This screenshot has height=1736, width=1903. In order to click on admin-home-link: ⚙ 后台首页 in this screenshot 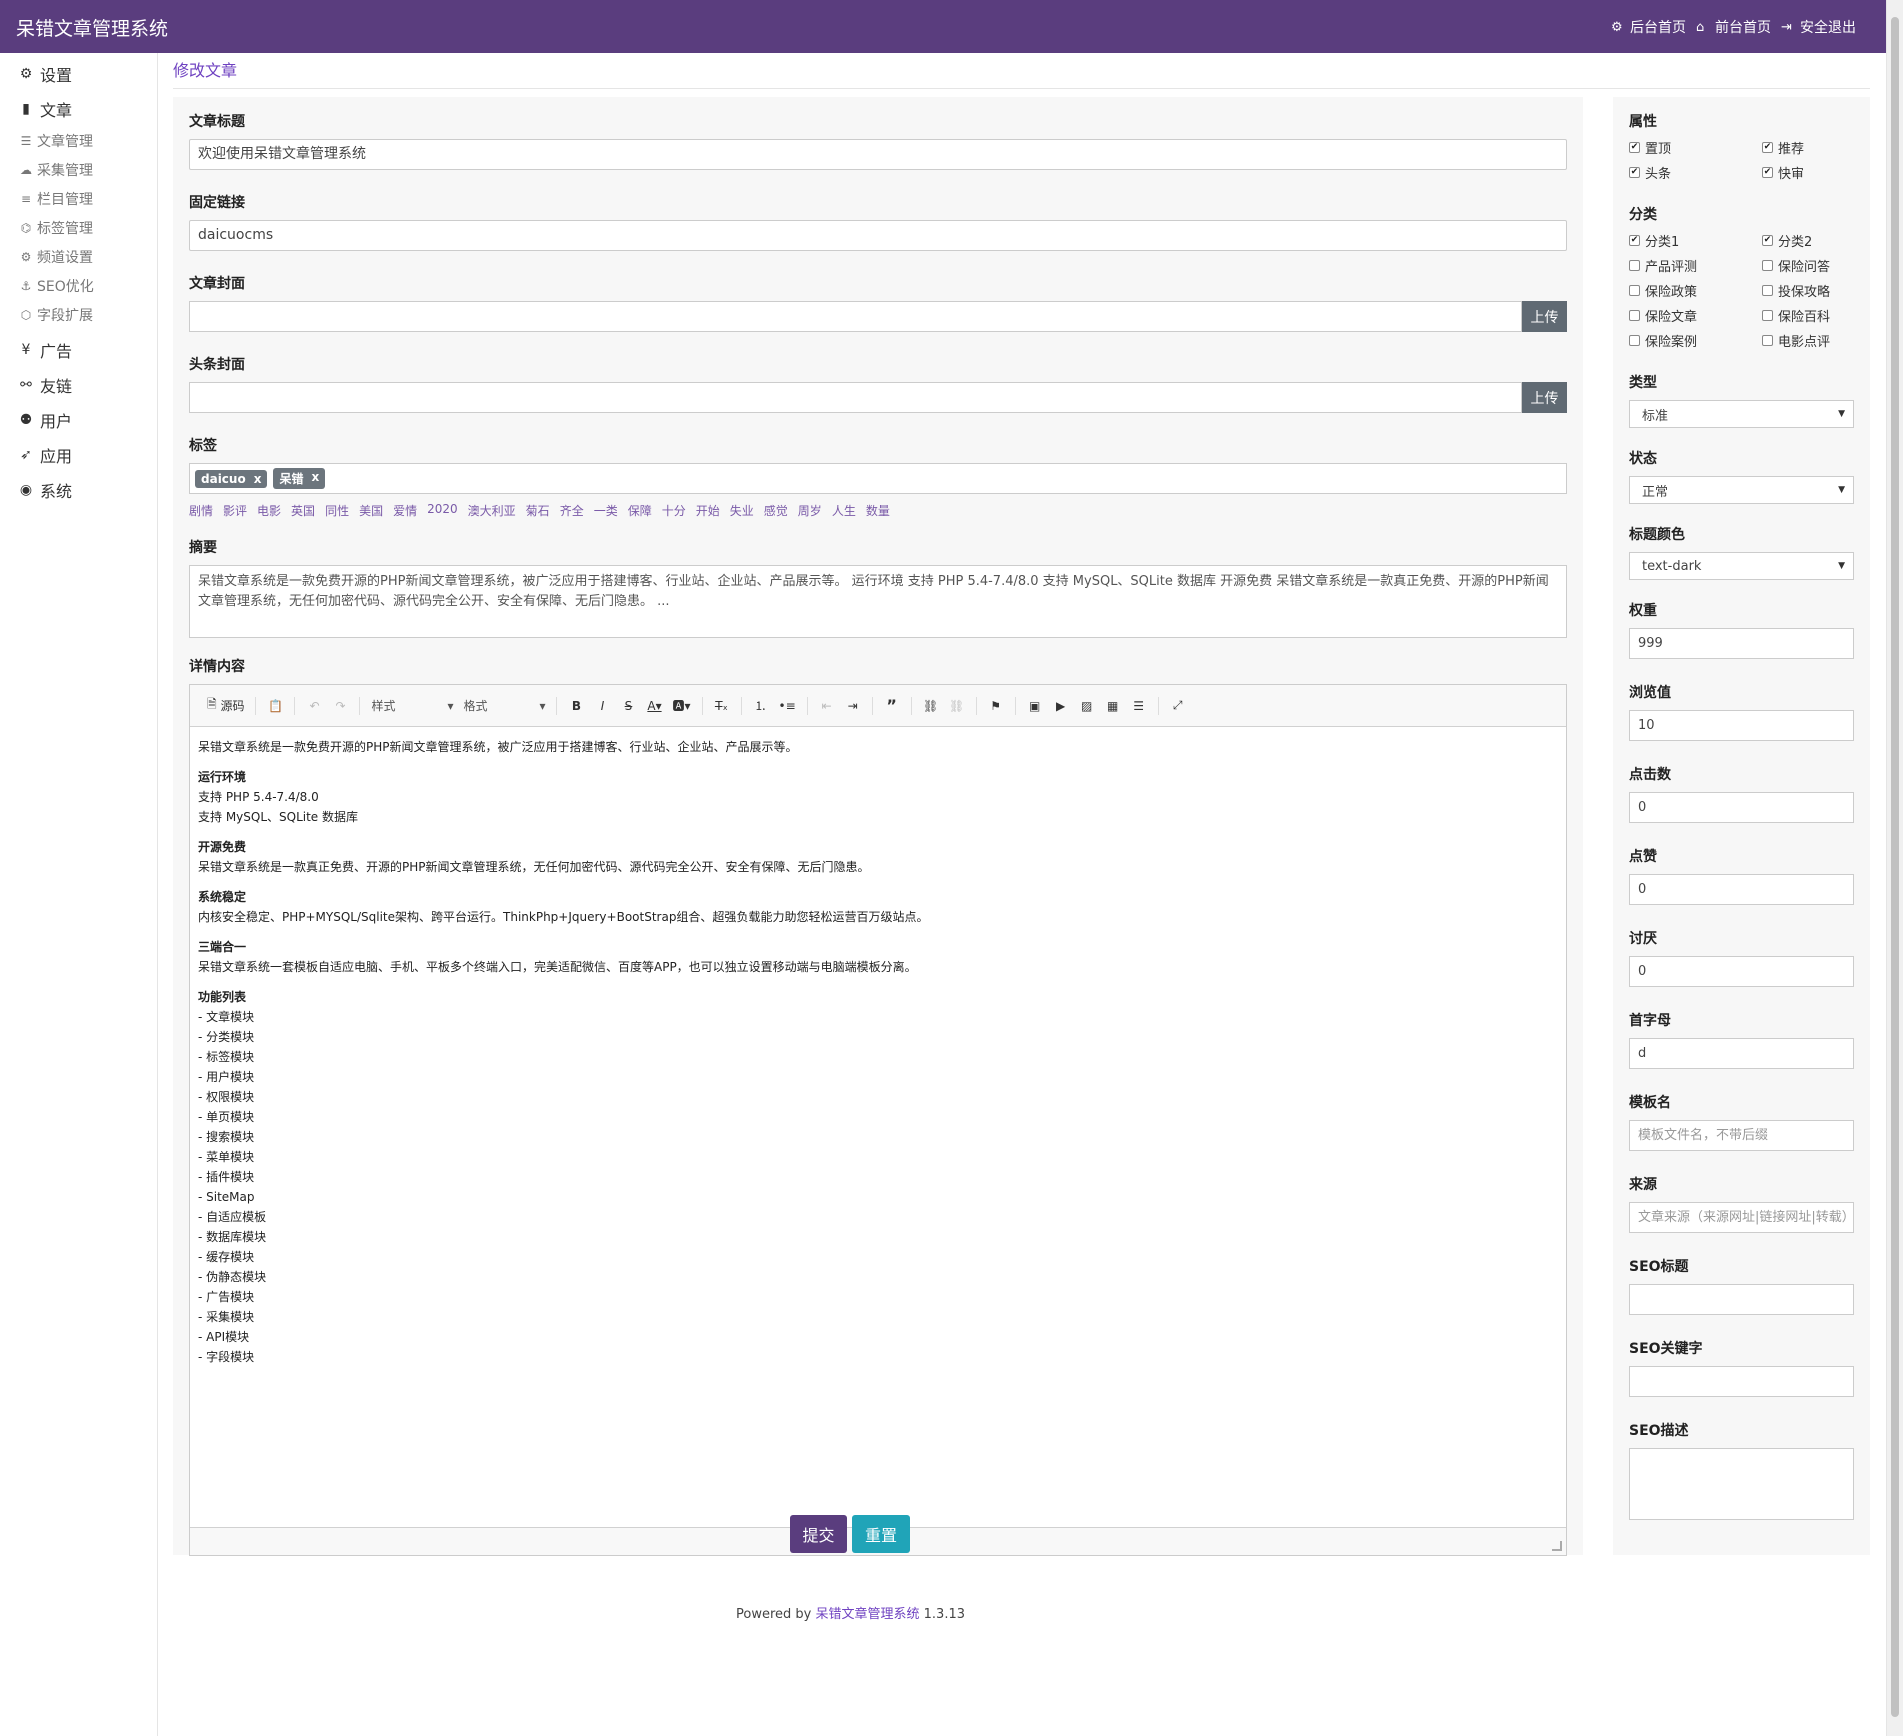, I will do `click(1648, 27)`.